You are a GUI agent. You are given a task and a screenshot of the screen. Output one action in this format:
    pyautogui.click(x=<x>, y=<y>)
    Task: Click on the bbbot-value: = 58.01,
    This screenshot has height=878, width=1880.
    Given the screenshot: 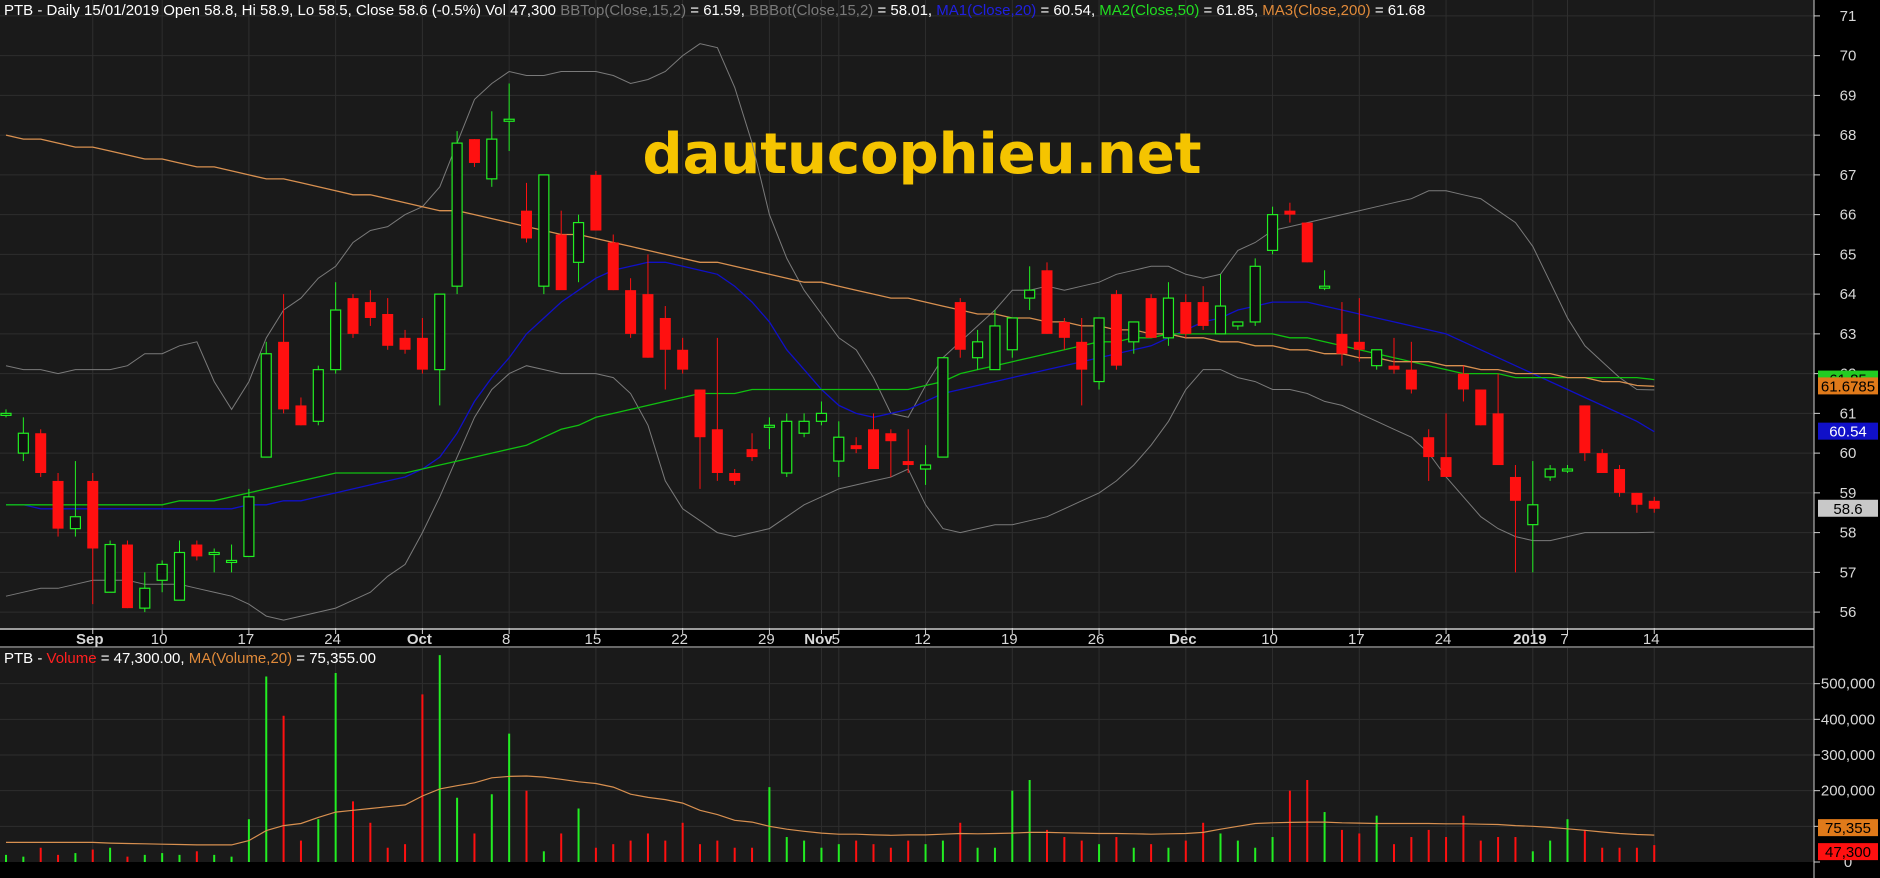 What is the action you would take?
    pyautogui.click(x=904, y=10)
    